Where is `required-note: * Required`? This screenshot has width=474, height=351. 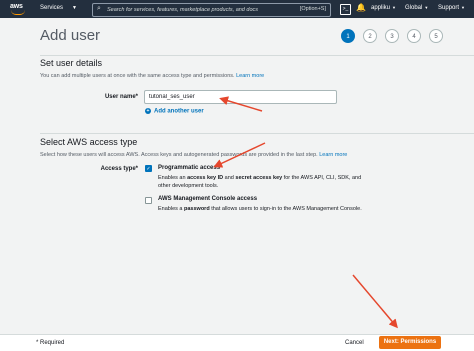
required-note: * Required is located at coordinates (50, 343).